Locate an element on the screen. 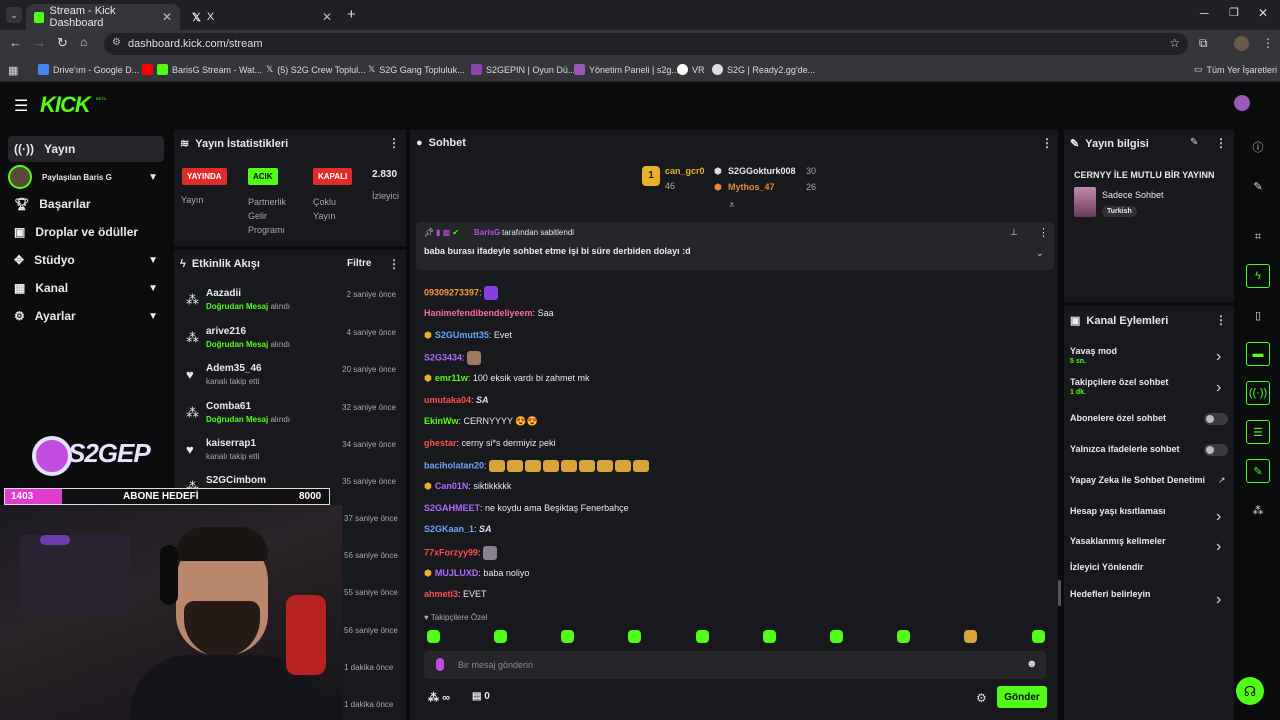 This screenshot has width=1280, height=720. chat-message: ghestar: cerny si*s dermiyiz peki is located at coordinates (490, 443).